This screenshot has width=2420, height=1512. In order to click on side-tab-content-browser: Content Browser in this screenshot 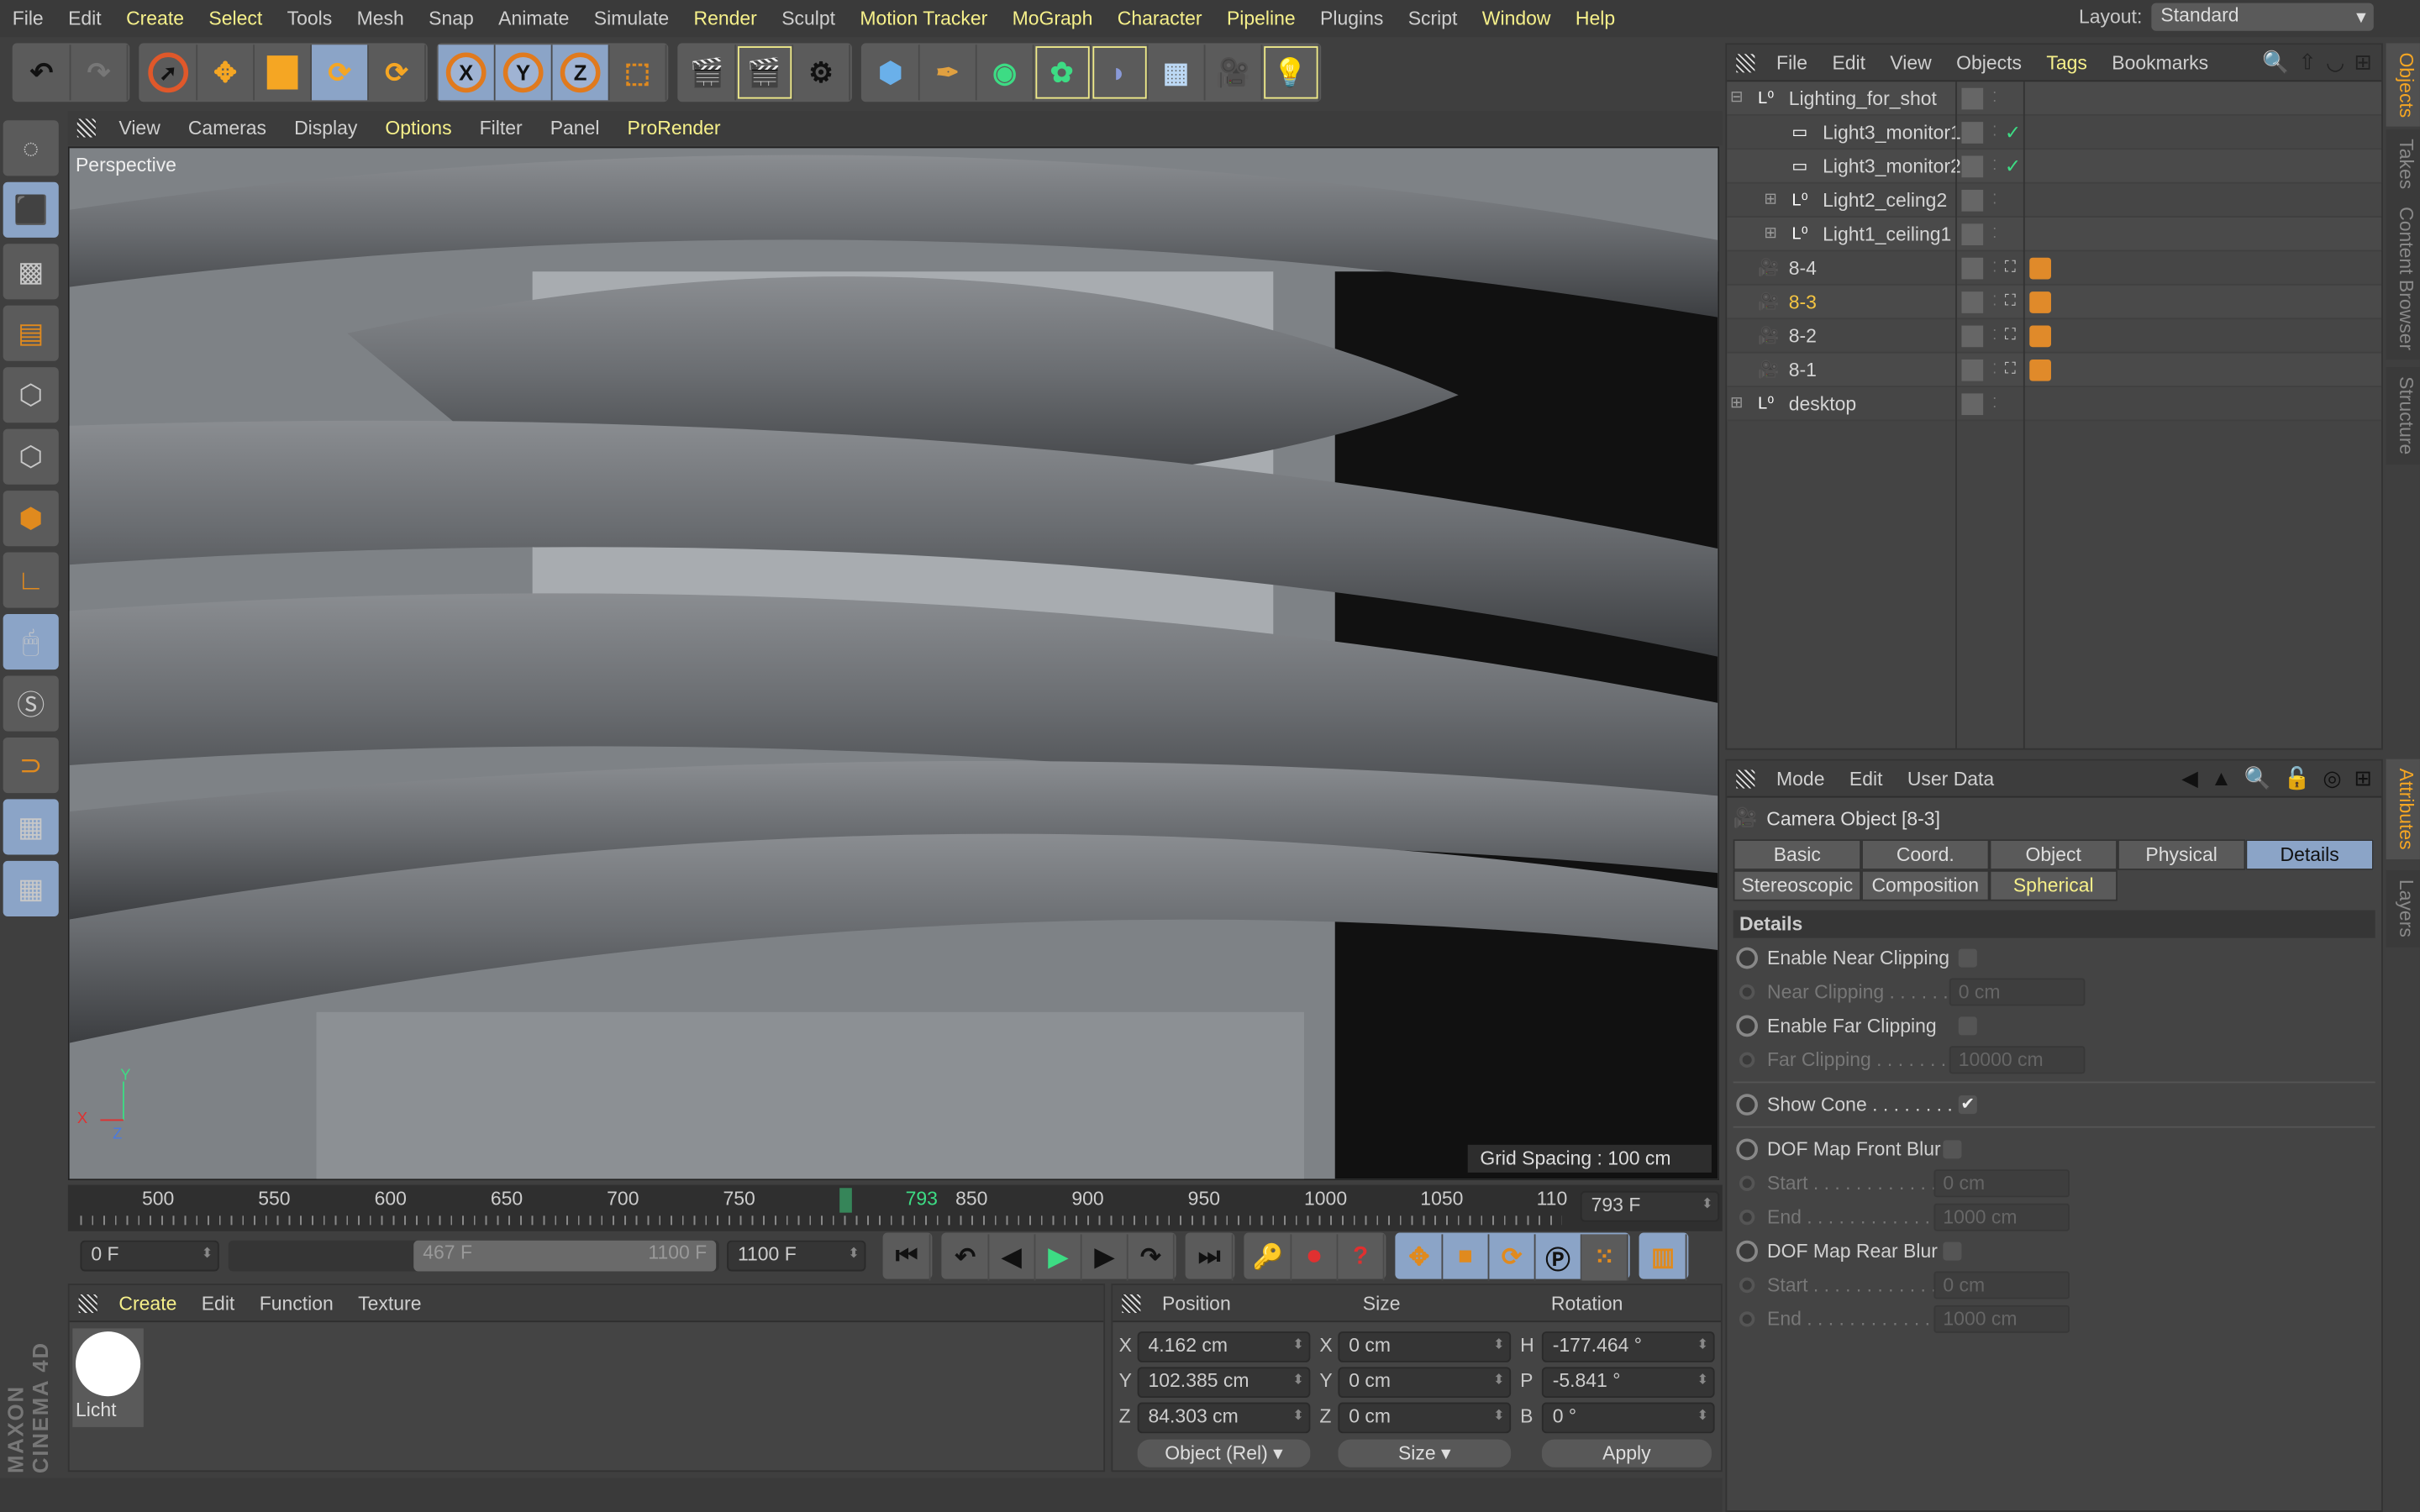, I will do `click(2403, 278)`.